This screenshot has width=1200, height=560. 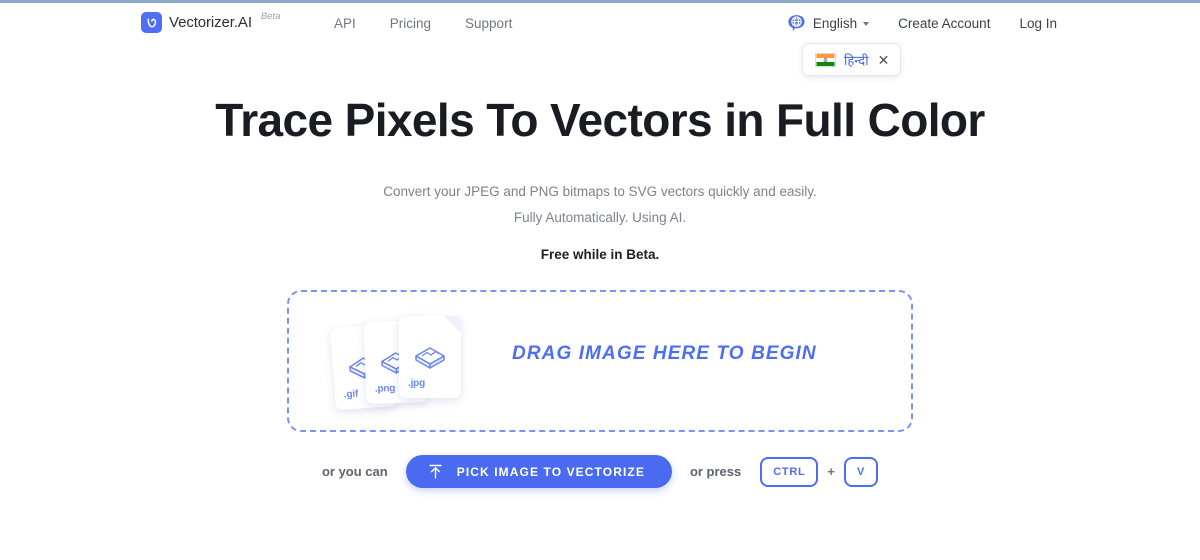 I want to click on brand-name: Vectorizer.AI, so click(x=210, y=22).